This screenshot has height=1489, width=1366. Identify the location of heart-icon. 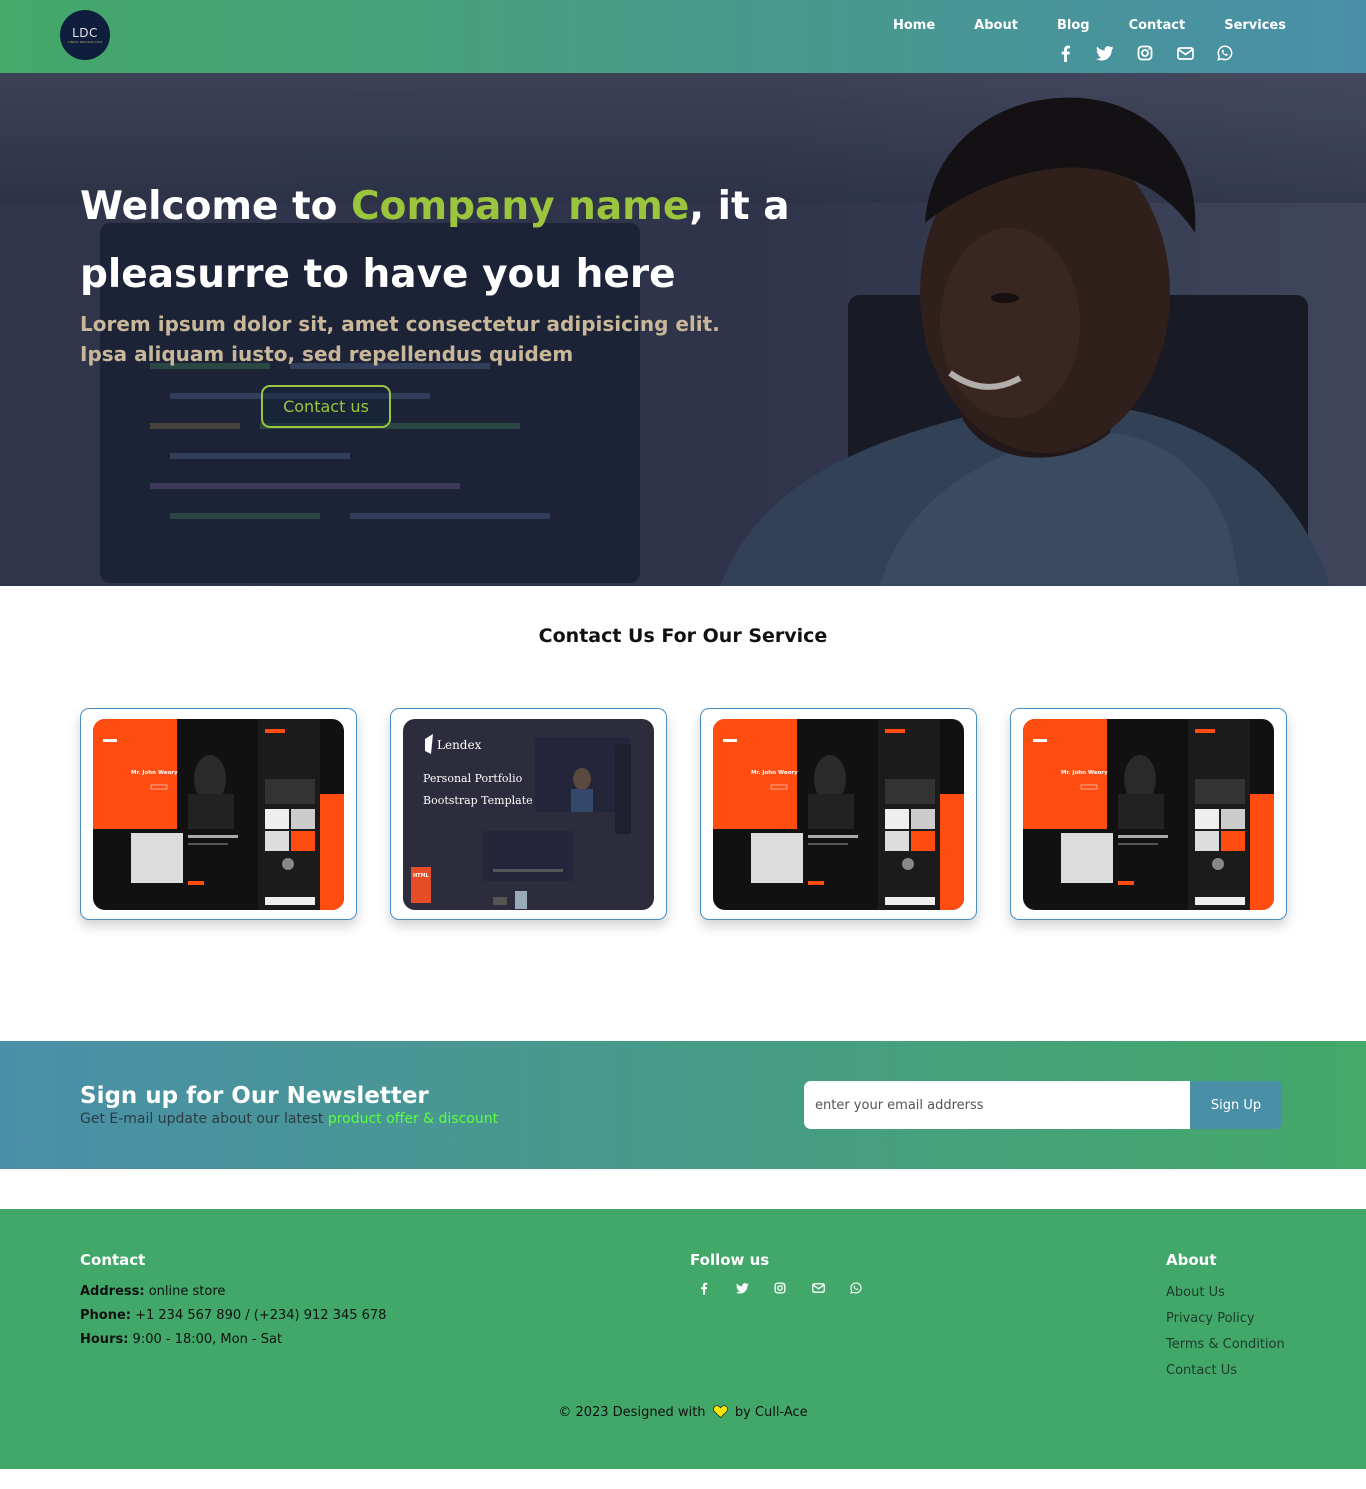
(720, 1413).